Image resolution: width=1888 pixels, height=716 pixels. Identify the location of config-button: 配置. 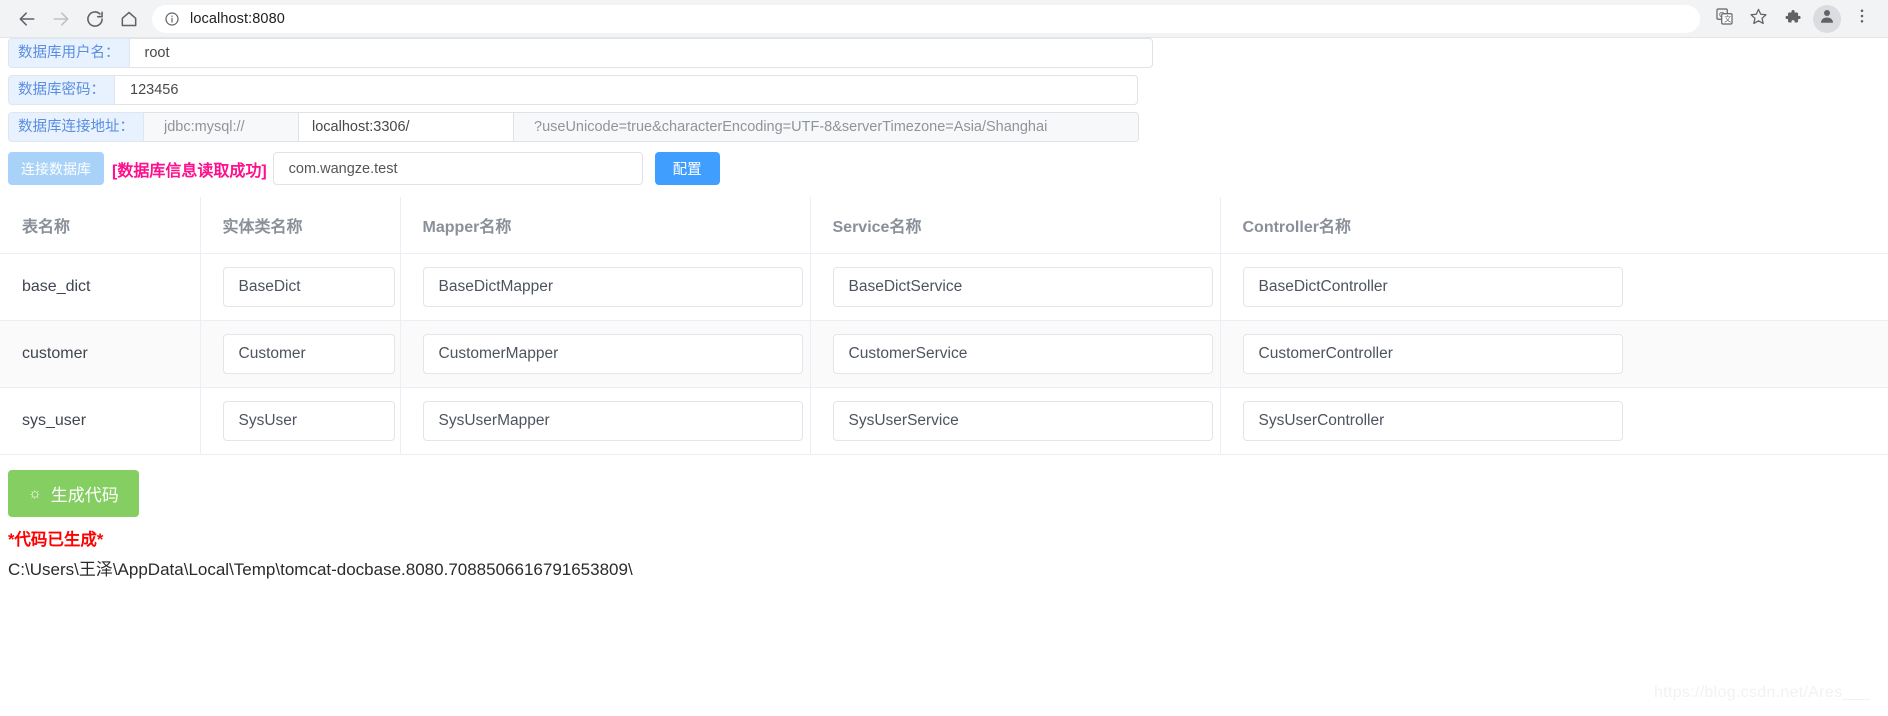
(687, 168).